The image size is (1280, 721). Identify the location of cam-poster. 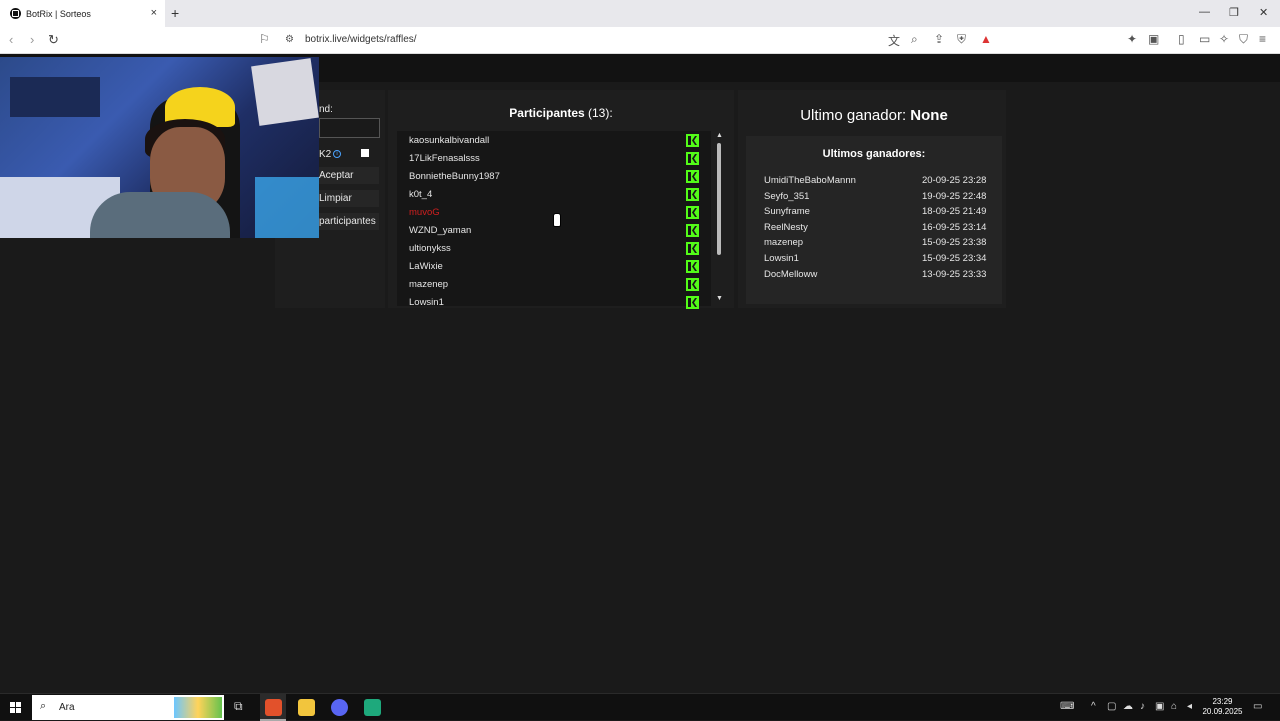
(285, 92).